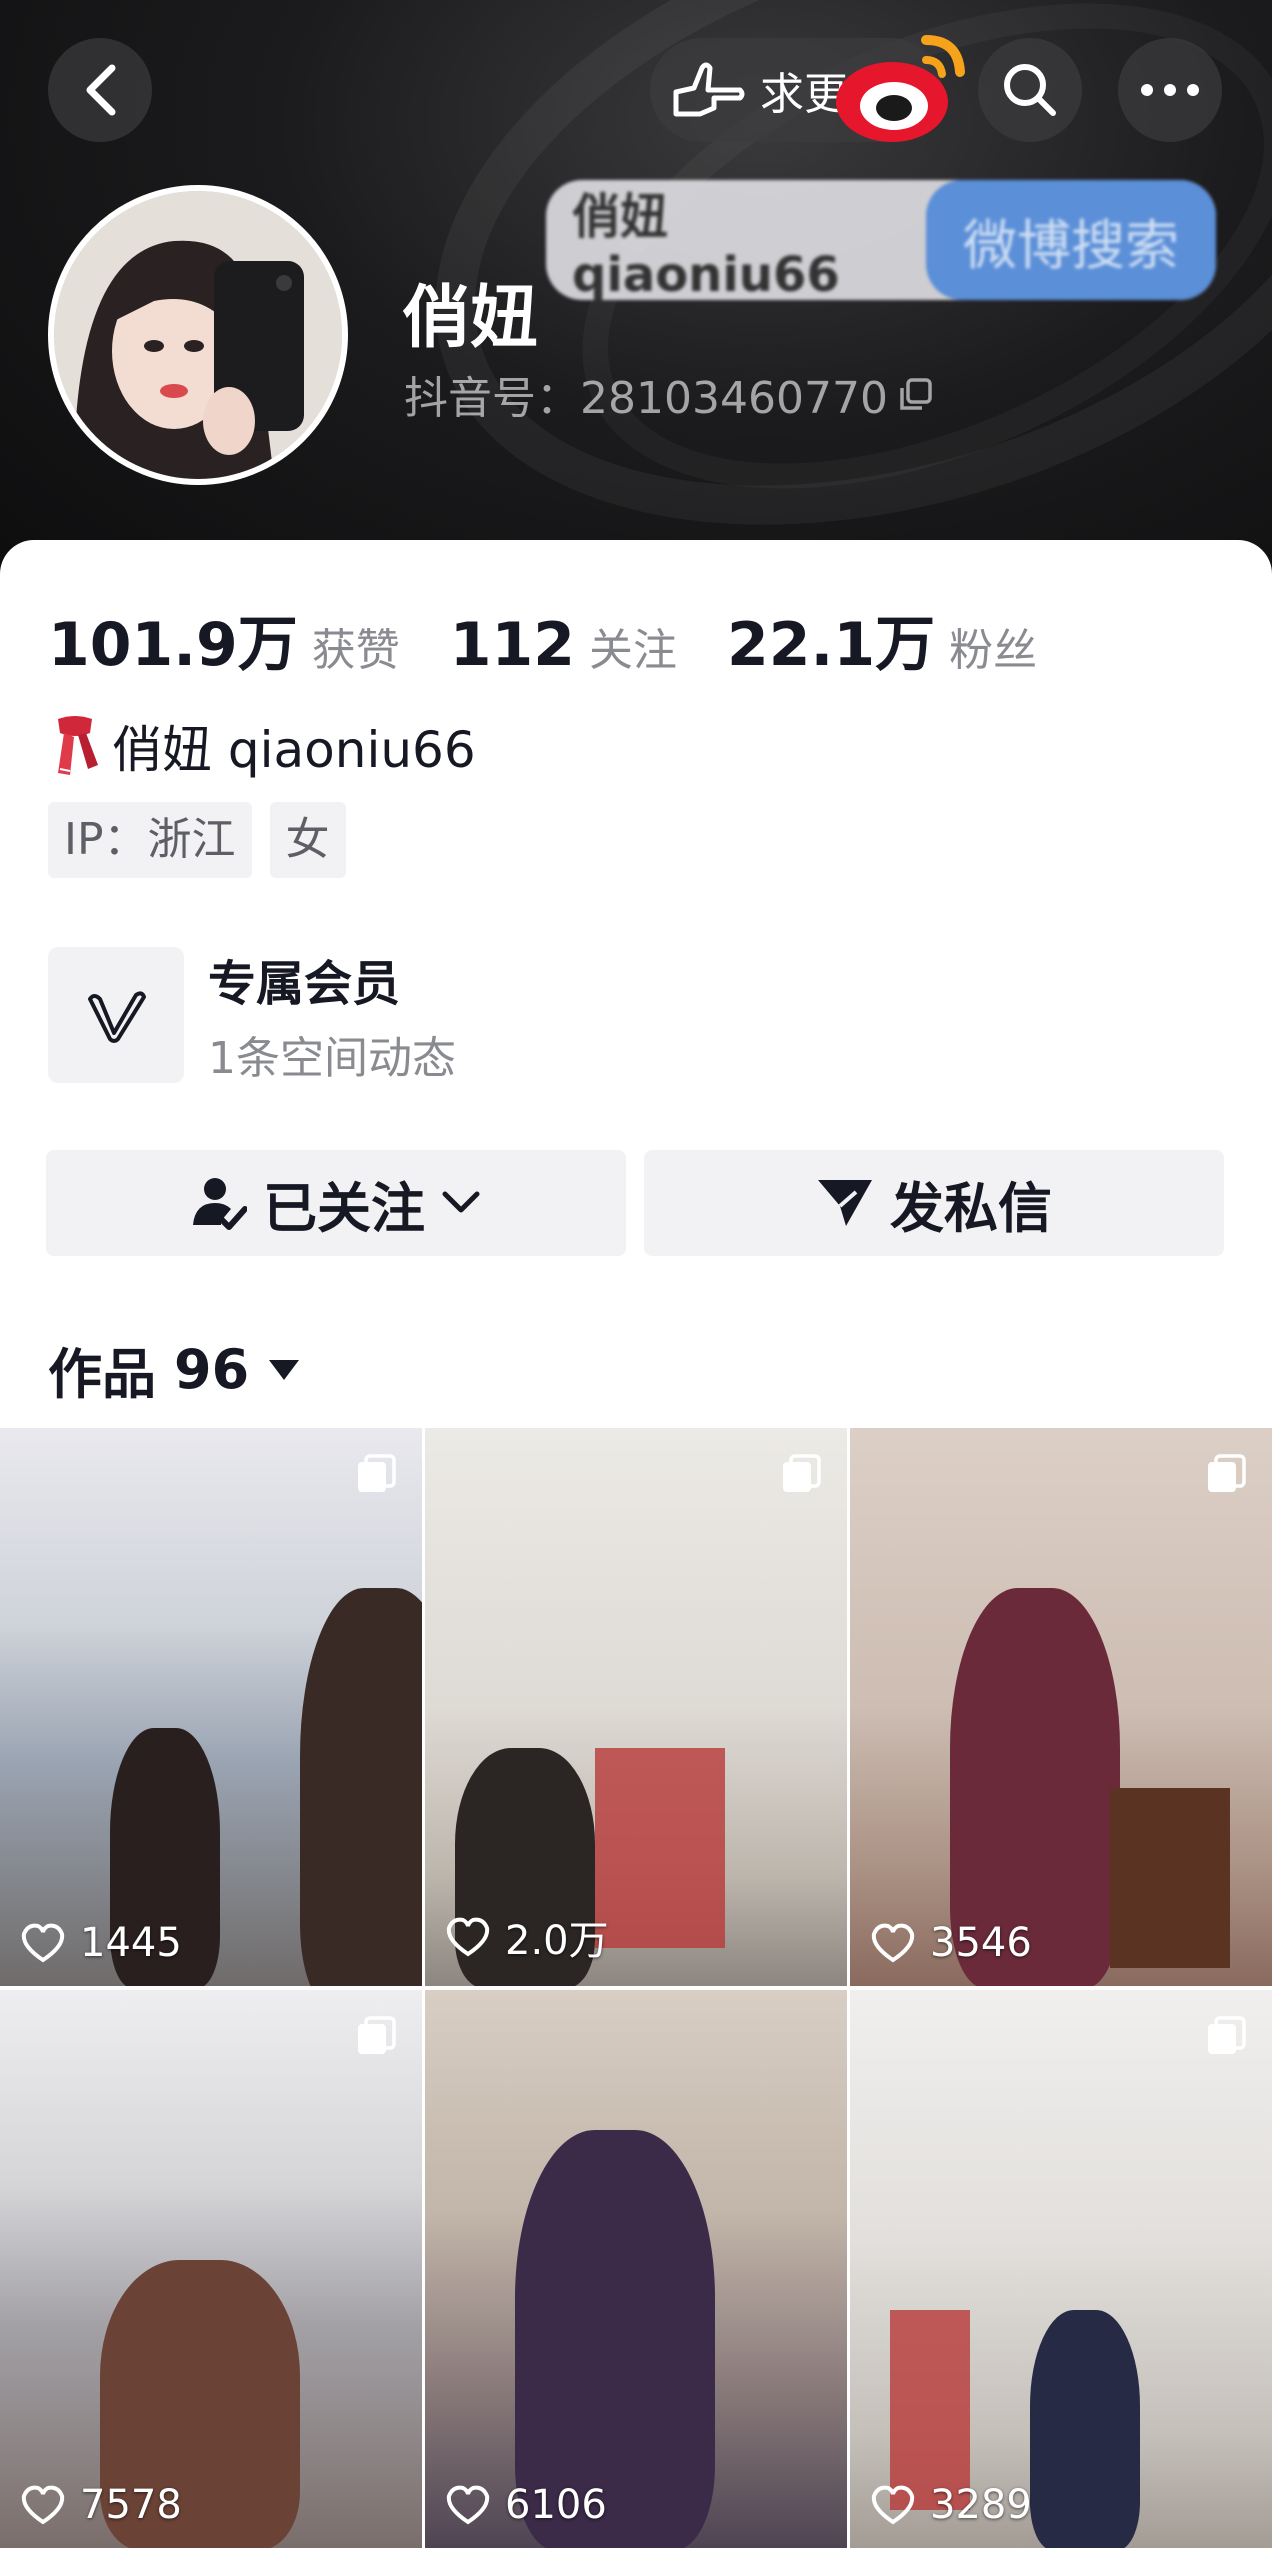 The image size is (1272, 2560). I want to click on video-likes-count: 7578, so click(131, 2505).